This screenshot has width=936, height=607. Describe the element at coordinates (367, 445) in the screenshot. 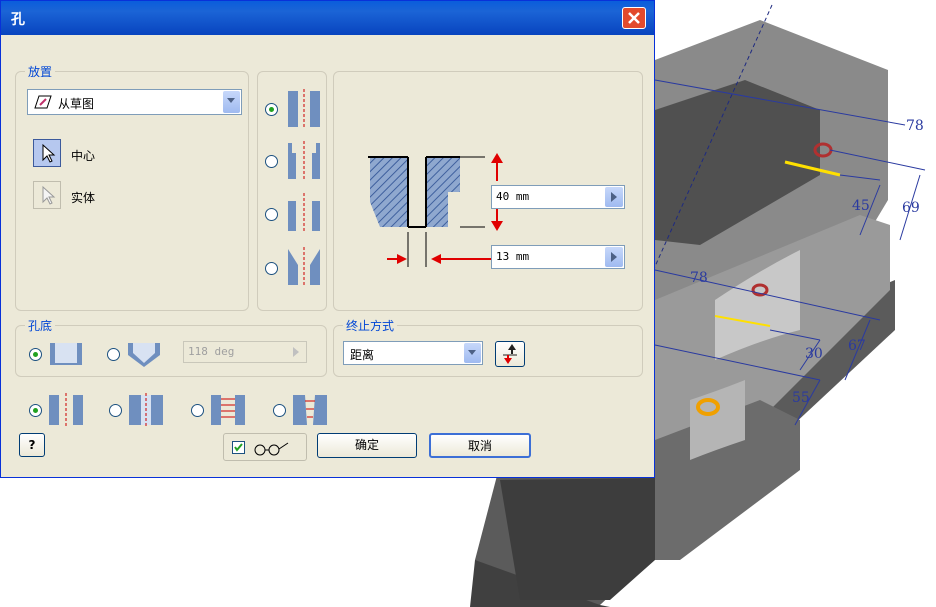

I see `ok-button: 确定` at that location.